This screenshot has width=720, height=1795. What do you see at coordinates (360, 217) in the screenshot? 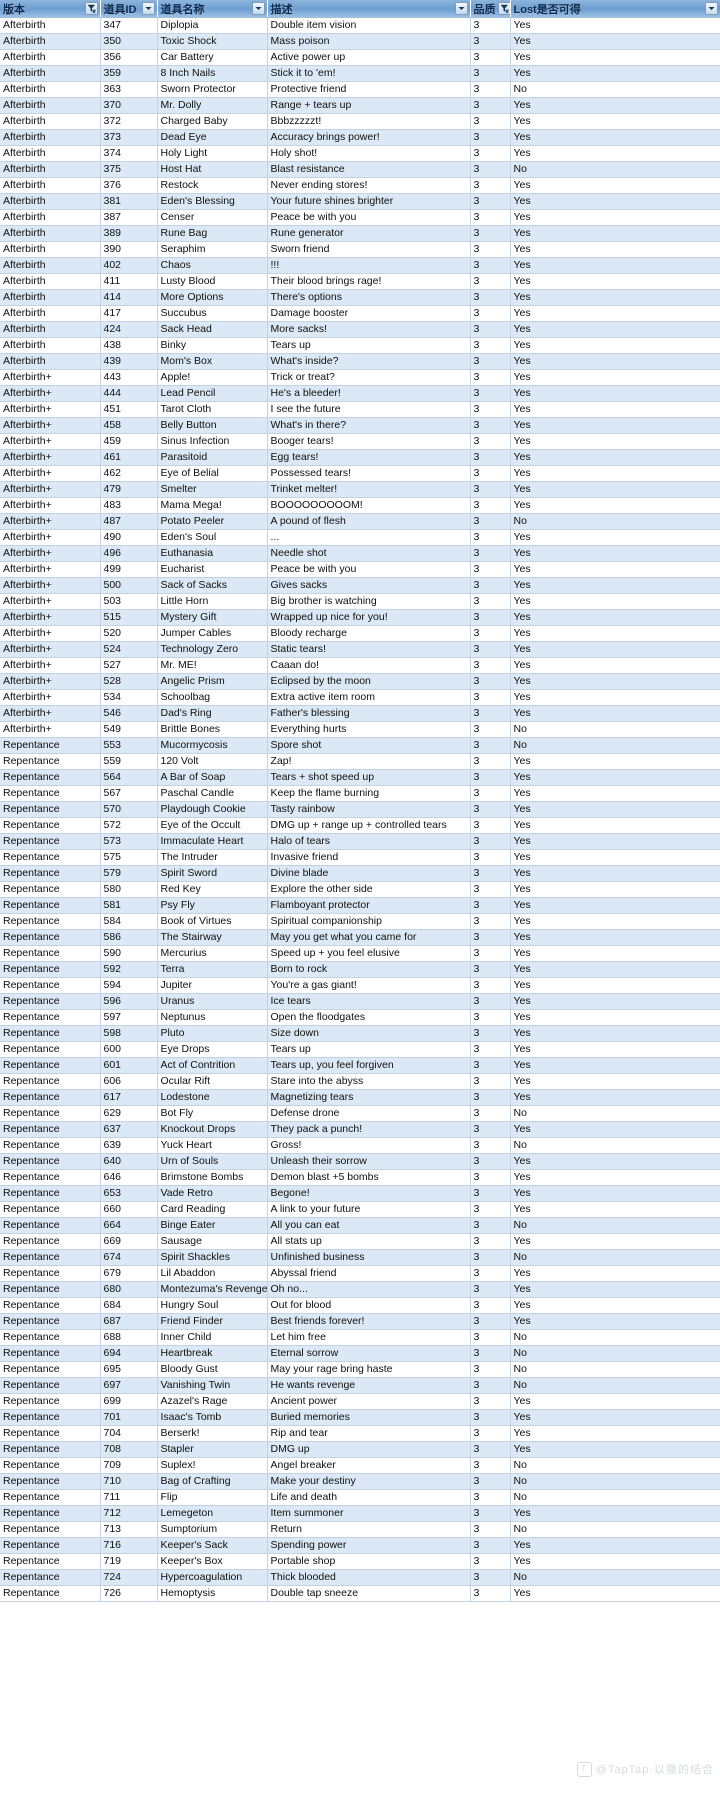
I see `table-row: Afterbirth 387 Censer Peace be with you 3 Yes` at bounding box center [360, 217].